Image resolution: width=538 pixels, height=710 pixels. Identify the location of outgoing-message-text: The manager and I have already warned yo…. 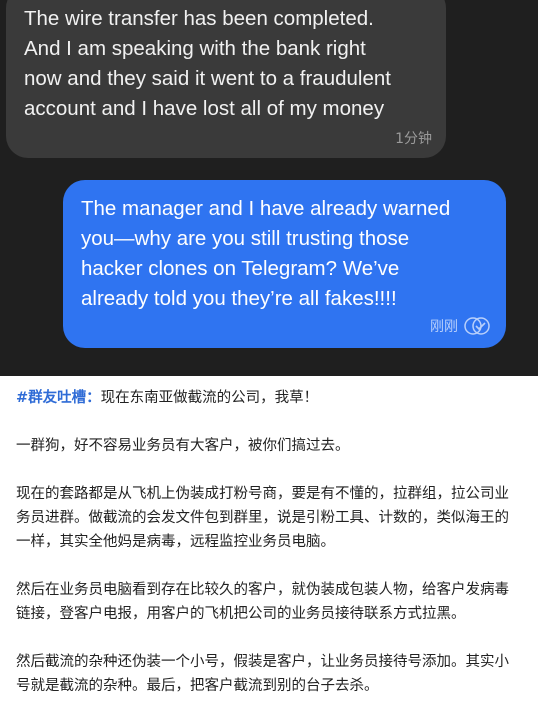
(285, 254).